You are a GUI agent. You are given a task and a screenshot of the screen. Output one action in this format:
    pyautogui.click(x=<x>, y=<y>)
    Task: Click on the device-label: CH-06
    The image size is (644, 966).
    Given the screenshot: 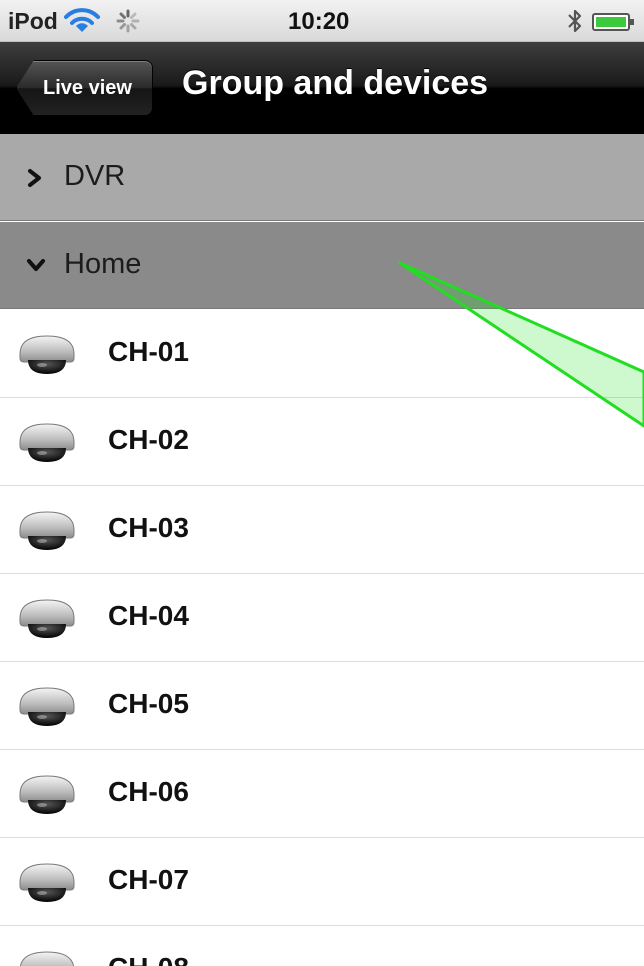 What is the action you would take?
    pyautogui.click(x=148, y=791)
    